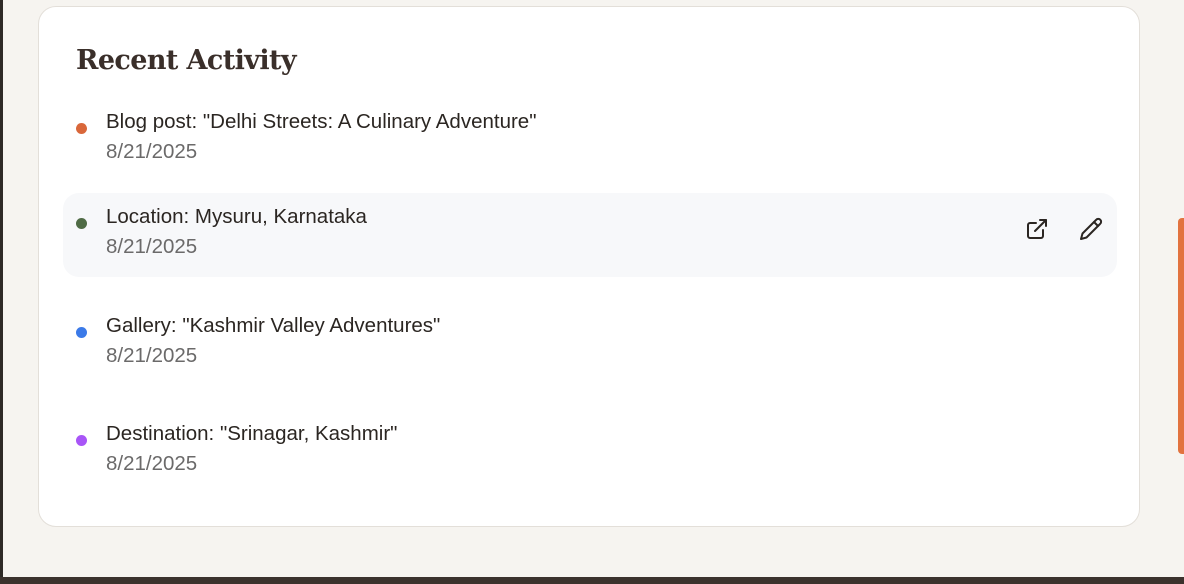 The width and height of the screenshot is (1184, 584). I want to click on footer-bar, so click(592, 580).